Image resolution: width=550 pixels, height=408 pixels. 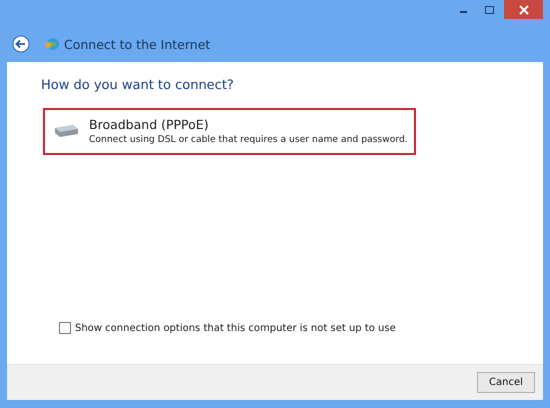 I want to click on option-description: Connect using DSL or cable that requires a user name and password., so click(x=248, y=139).